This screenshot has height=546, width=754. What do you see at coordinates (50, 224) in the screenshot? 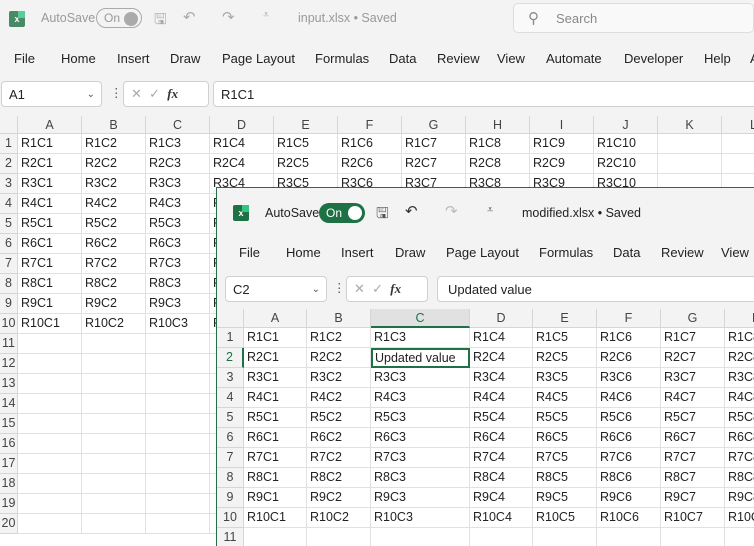
I see `cell-a5: R5C1` at bounding box center [50, 224].